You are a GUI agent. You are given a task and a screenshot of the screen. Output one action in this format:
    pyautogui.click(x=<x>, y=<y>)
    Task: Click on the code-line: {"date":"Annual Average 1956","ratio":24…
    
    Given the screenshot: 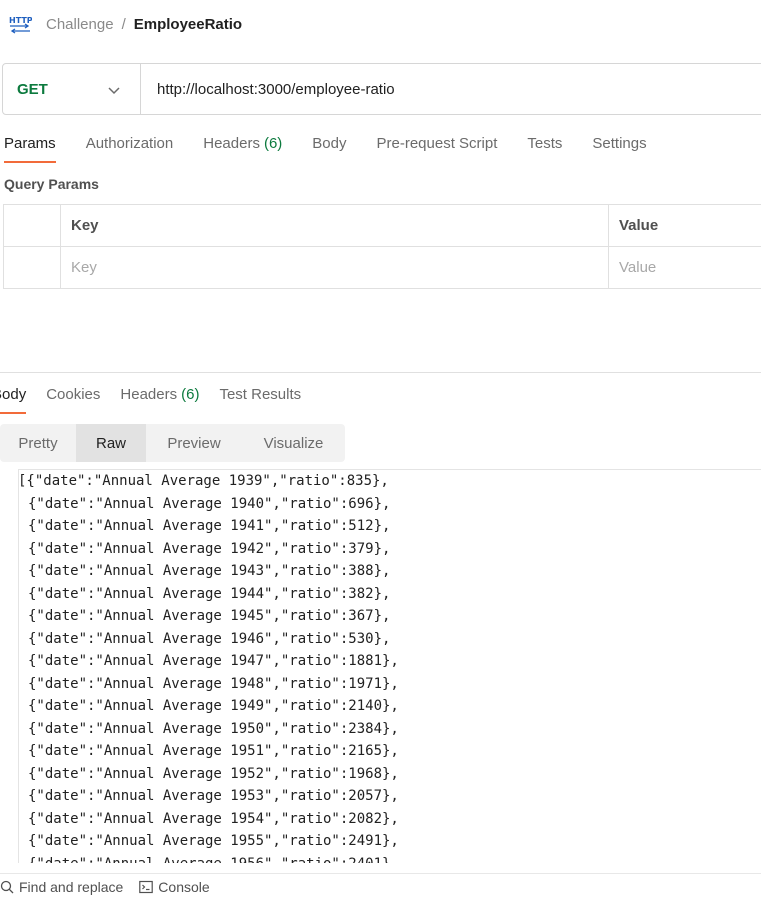 What is the action you would take?
    pyautogui.click(x=390, y=858)
    